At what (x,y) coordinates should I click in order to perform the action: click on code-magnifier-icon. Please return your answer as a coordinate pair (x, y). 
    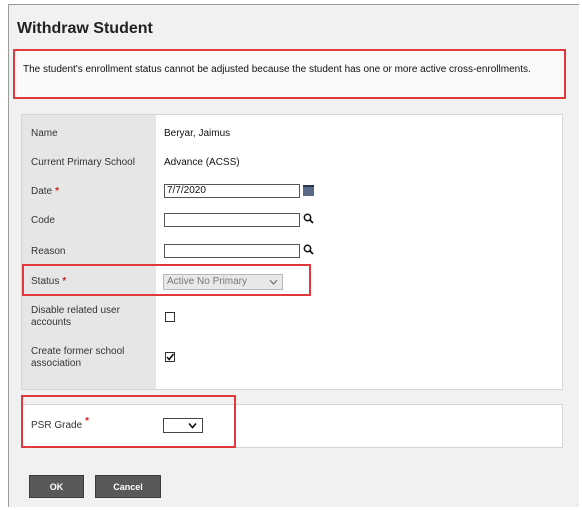
    Looking at the image, I should click on (308, 218).